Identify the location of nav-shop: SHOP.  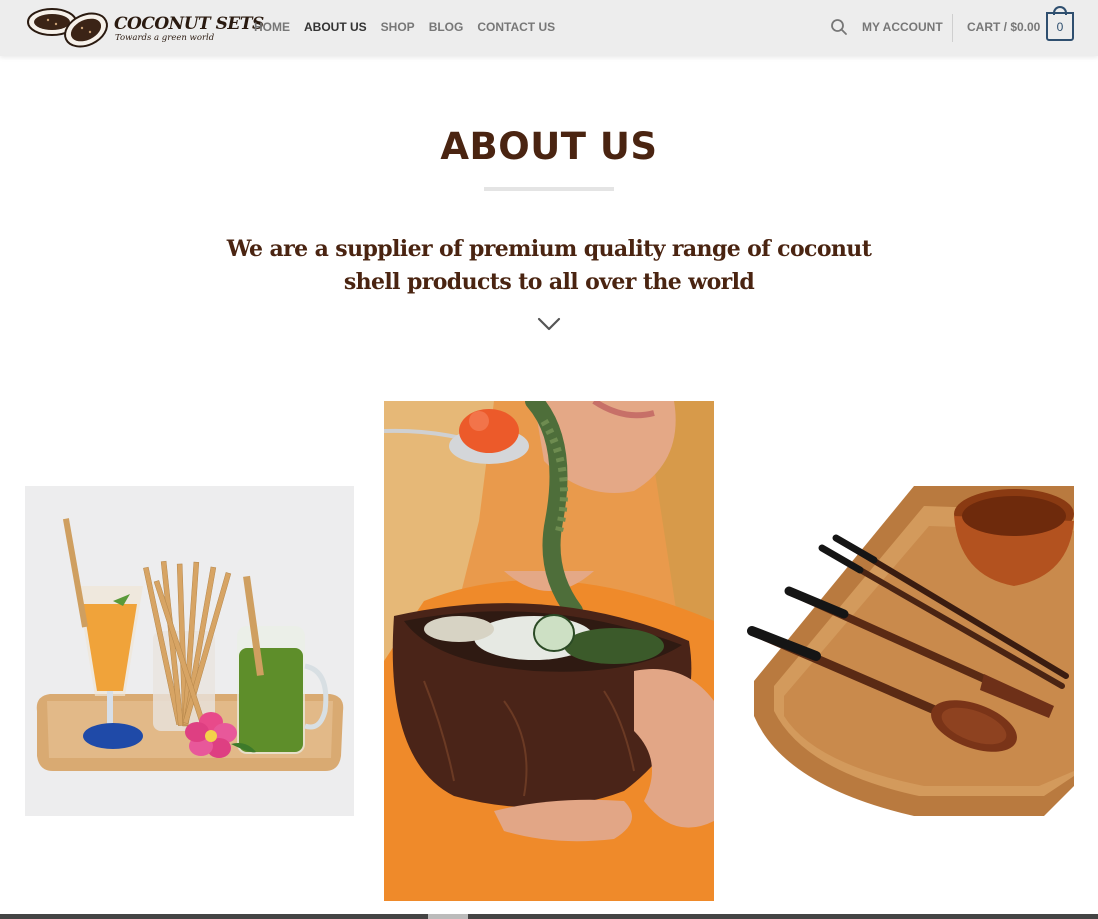
(398, 27).